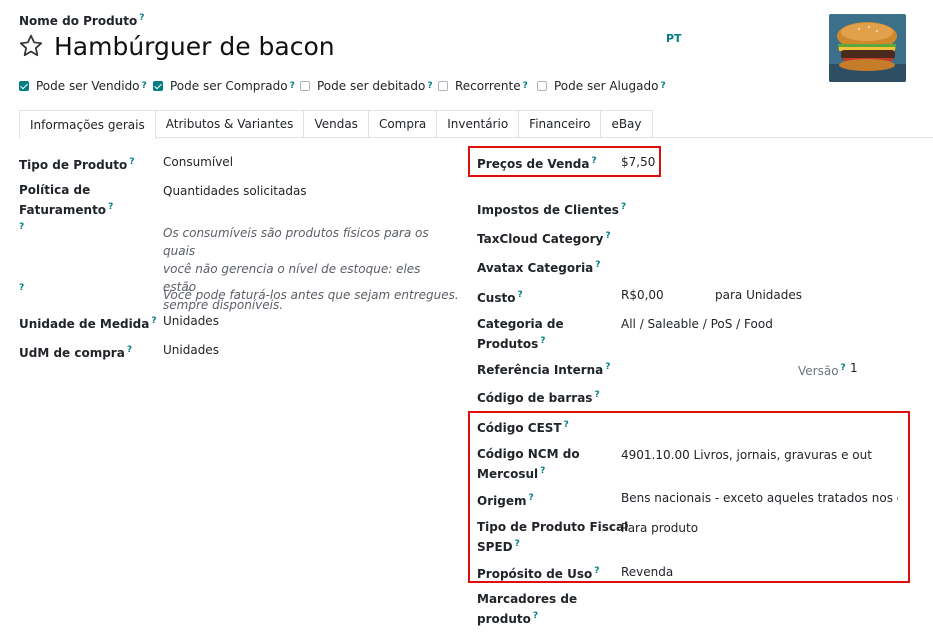 This screenshot has width=933, height=632. Describe the element at coordinates (642, 295) in the screenshot. I see `cost-value: R$0,00` at that location.